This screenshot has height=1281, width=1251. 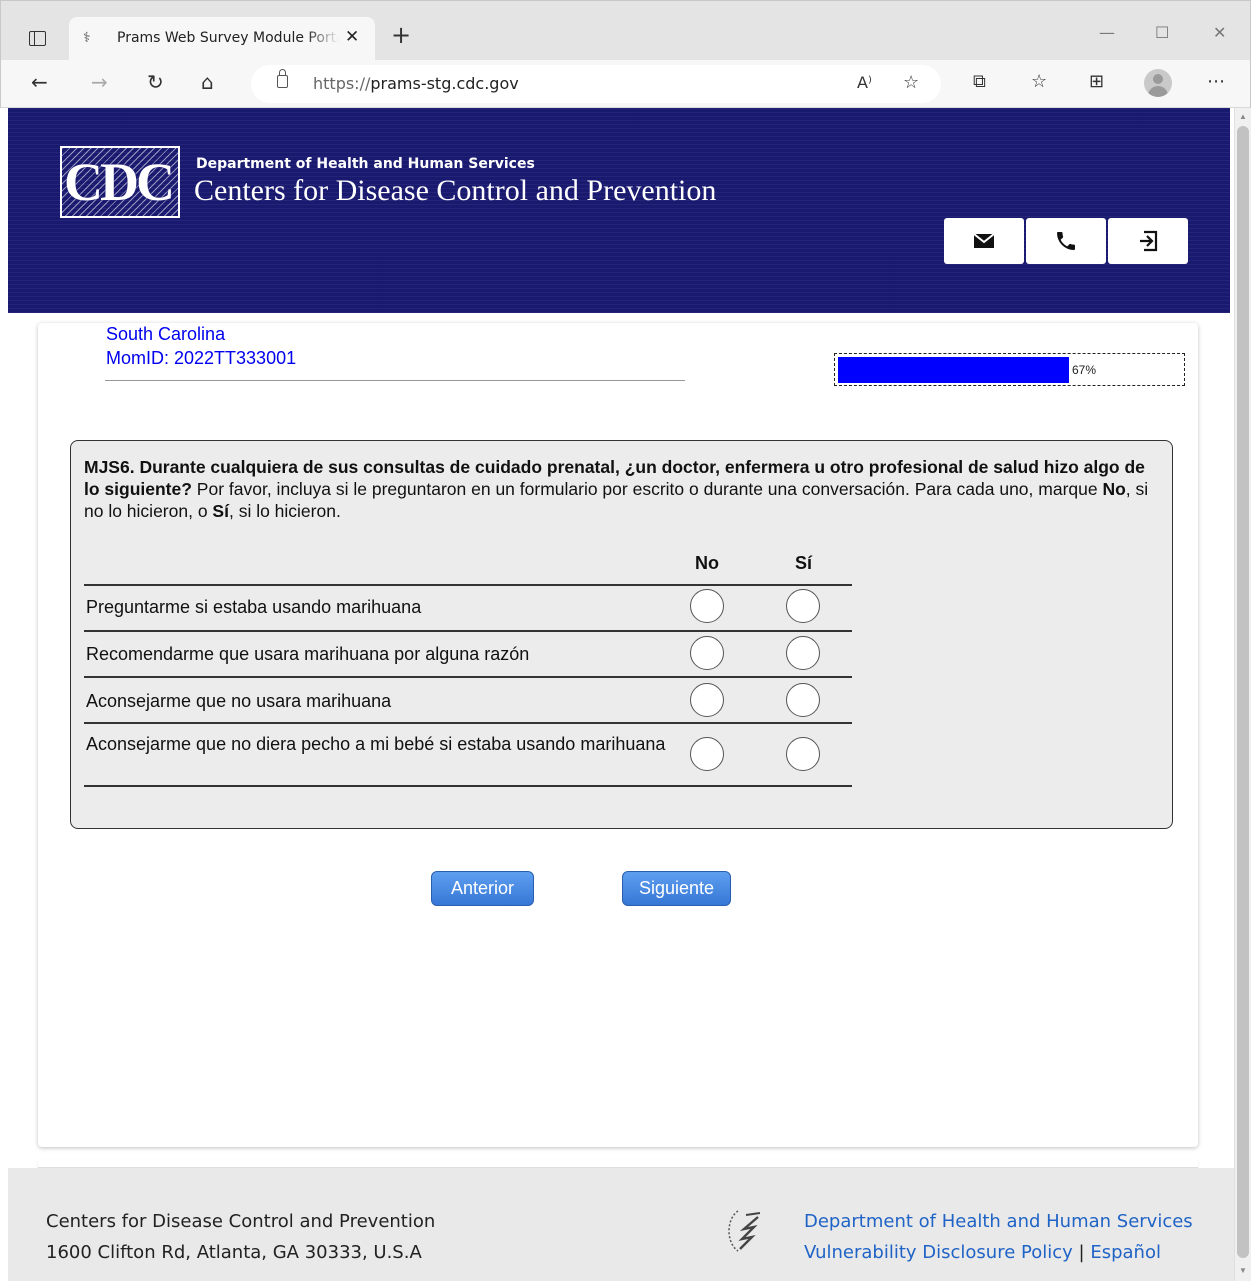 What do you see at coordinates (596, 84) in the screenshot?
I see `address-bar: https://prams-stg.cdc.gov A⁾ ☆` at bounding box center [596, 84].